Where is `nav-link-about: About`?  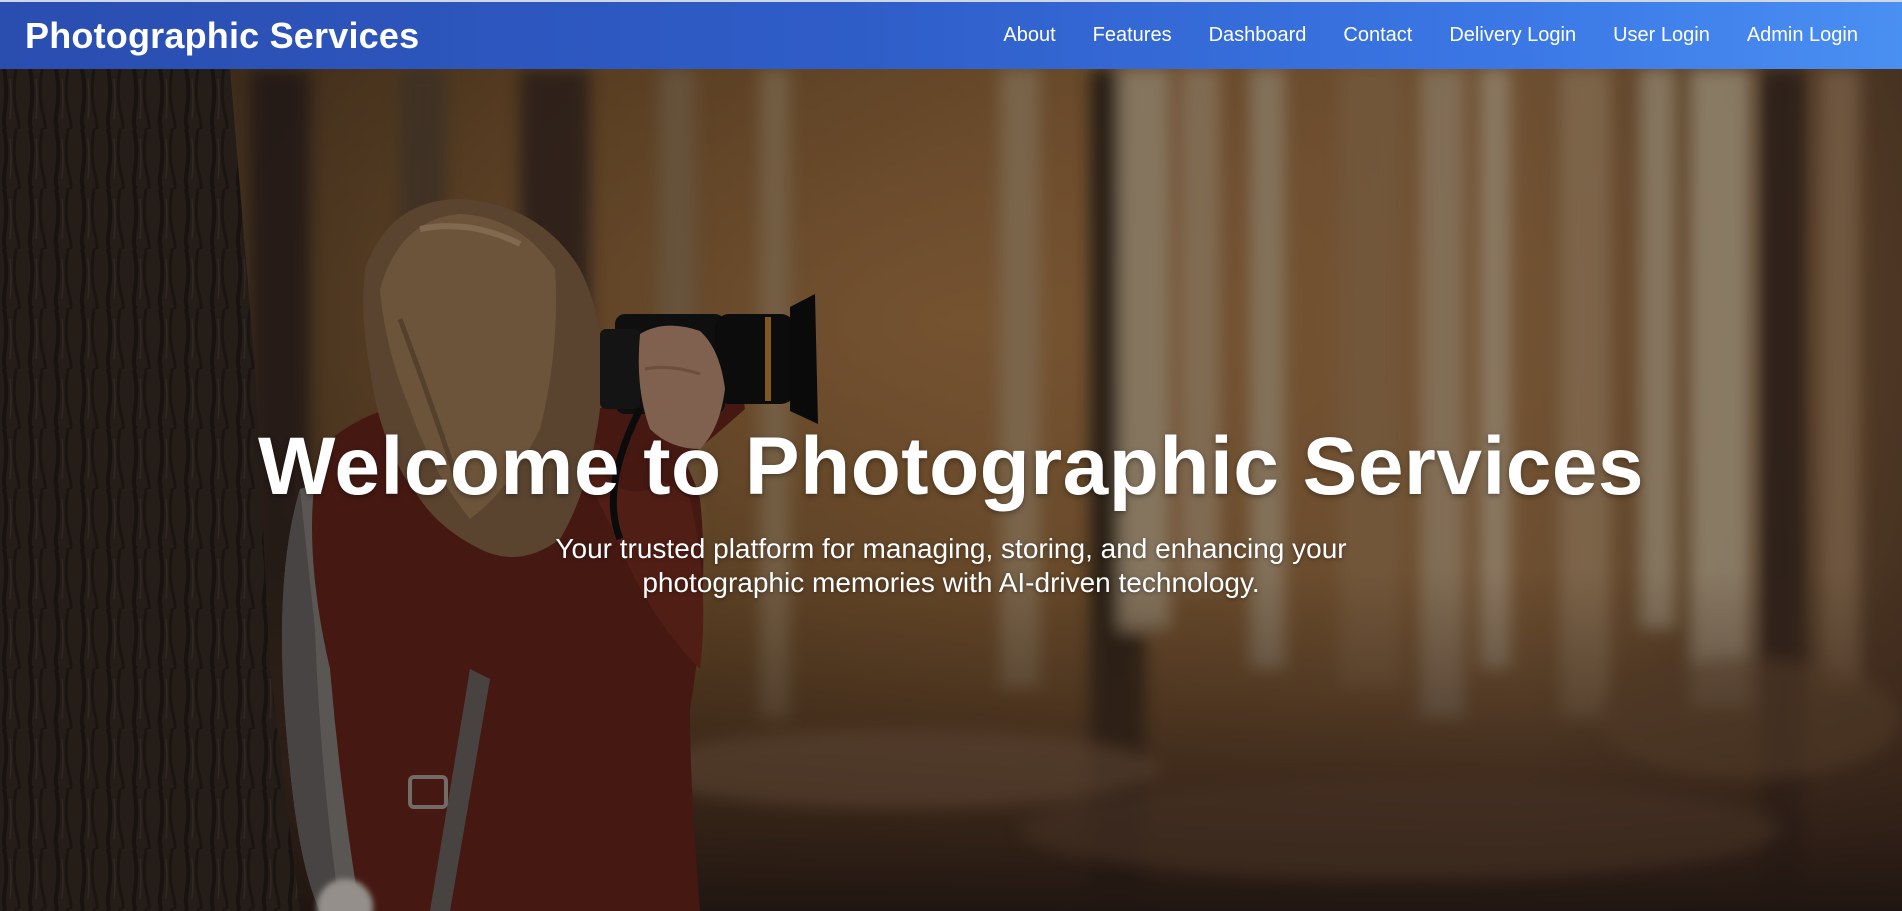
nav-link-about: About is located at coordinates (1029, 35).